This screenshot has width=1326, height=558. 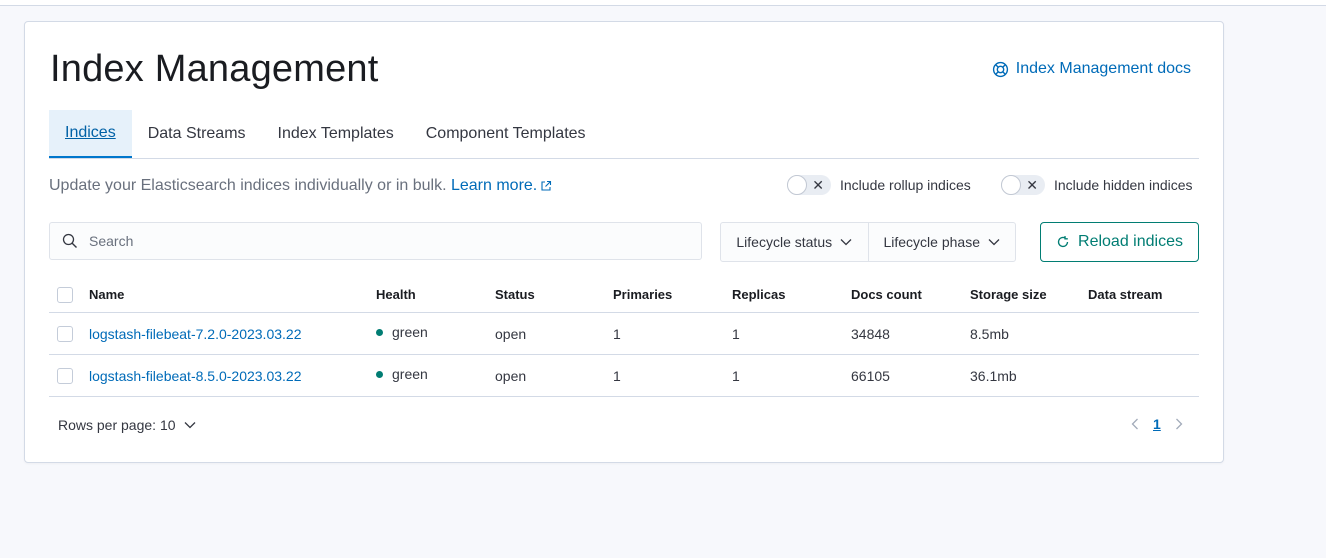 What do you see at coordinates (1063, 242) in the screenshot?
I see `refresh-icon` at bounding box center [1063, 242].